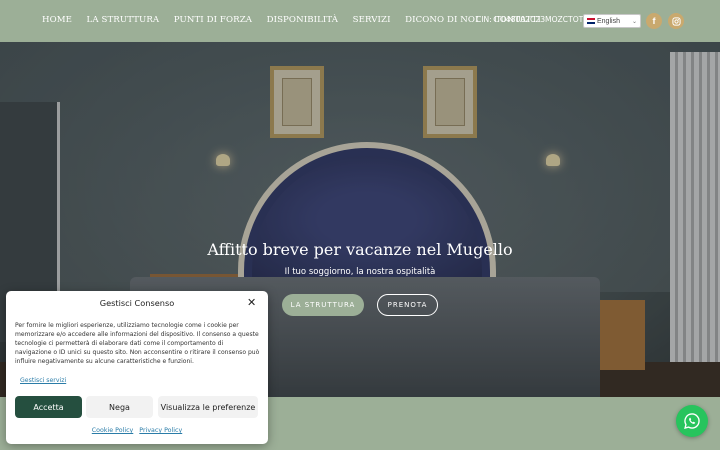  Describe the element at coordinates (360, 272) in the screenshot. I see `hero-subtitle: Il tuo soggiorno, la nostra ospitalità` at that location.